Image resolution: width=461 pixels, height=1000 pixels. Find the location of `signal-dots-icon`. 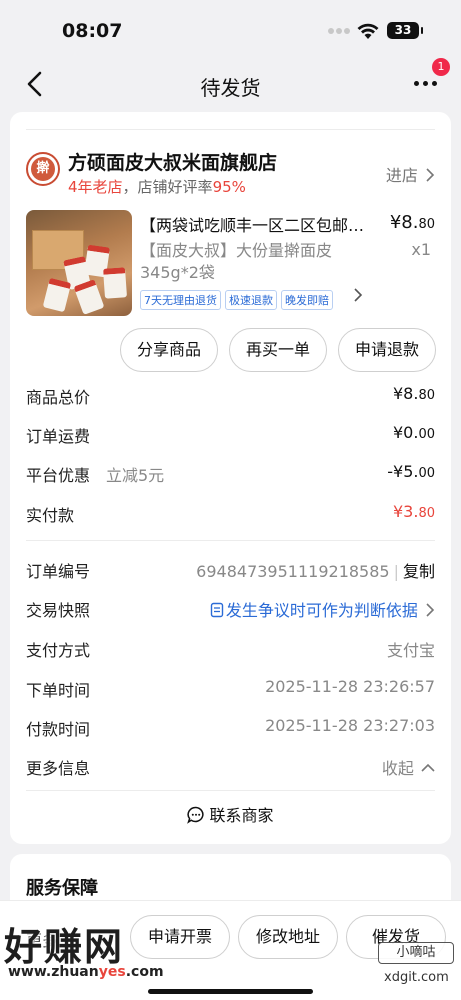

signal-dots-icon is located at coordinates (339, 31).